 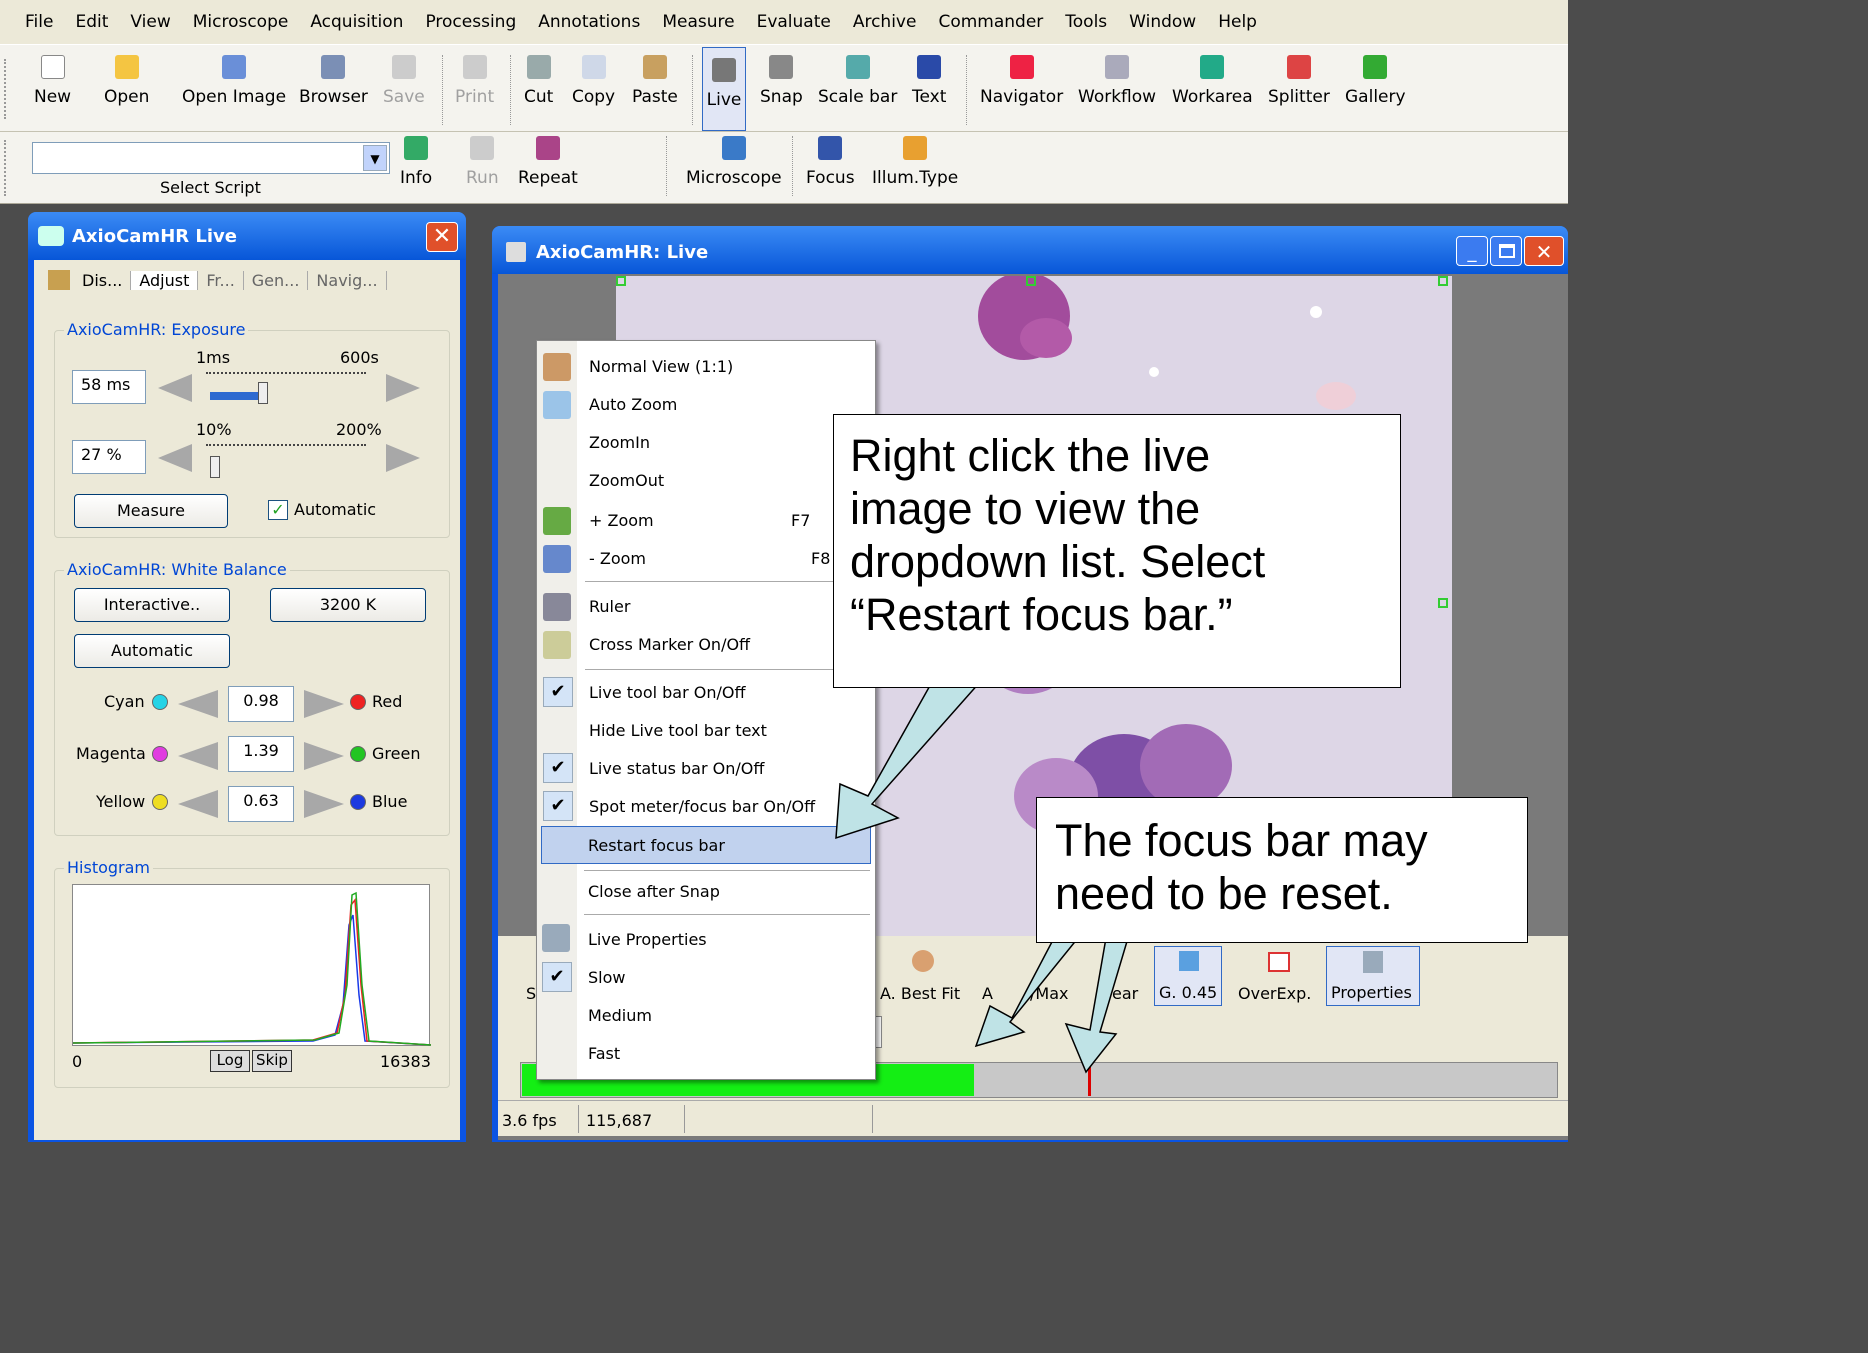 I want to click on callout-line: dropdown list. Select, so click(x=1058, y=562).